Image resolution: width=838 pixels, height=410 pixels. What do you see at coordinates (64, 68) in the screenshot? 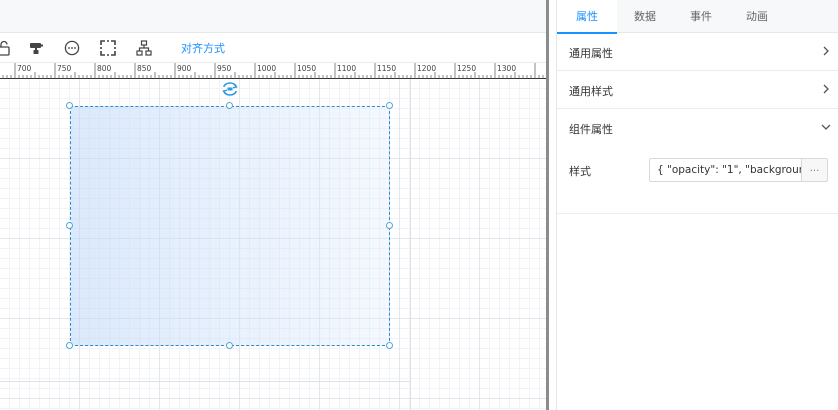
I see `ruler-label: 750` at bounding box center [64, 68].